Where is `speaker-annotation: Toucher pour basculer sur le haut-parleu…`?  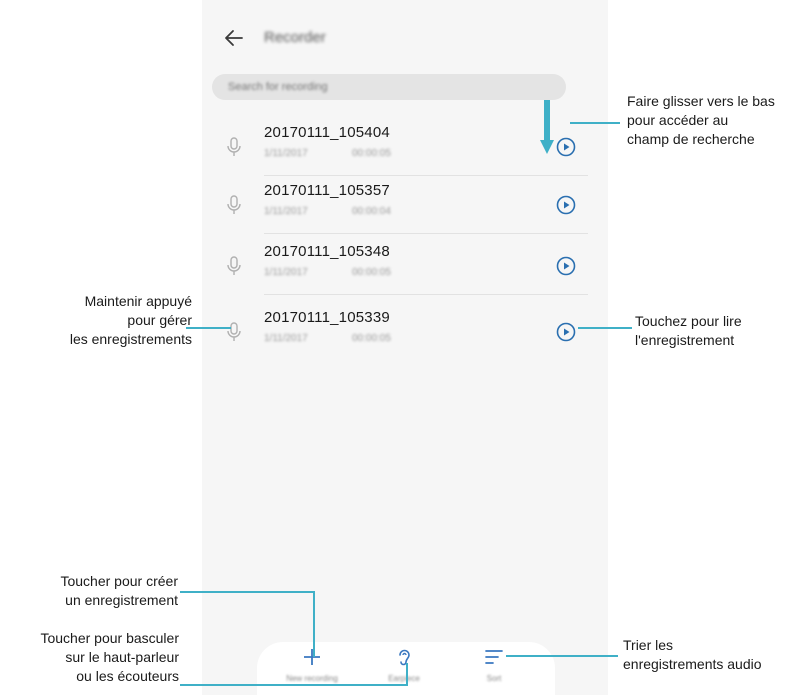 speaker-annotation: Toucher pour basculer sur le haut-parleu… is located at coordinates (109, 657).